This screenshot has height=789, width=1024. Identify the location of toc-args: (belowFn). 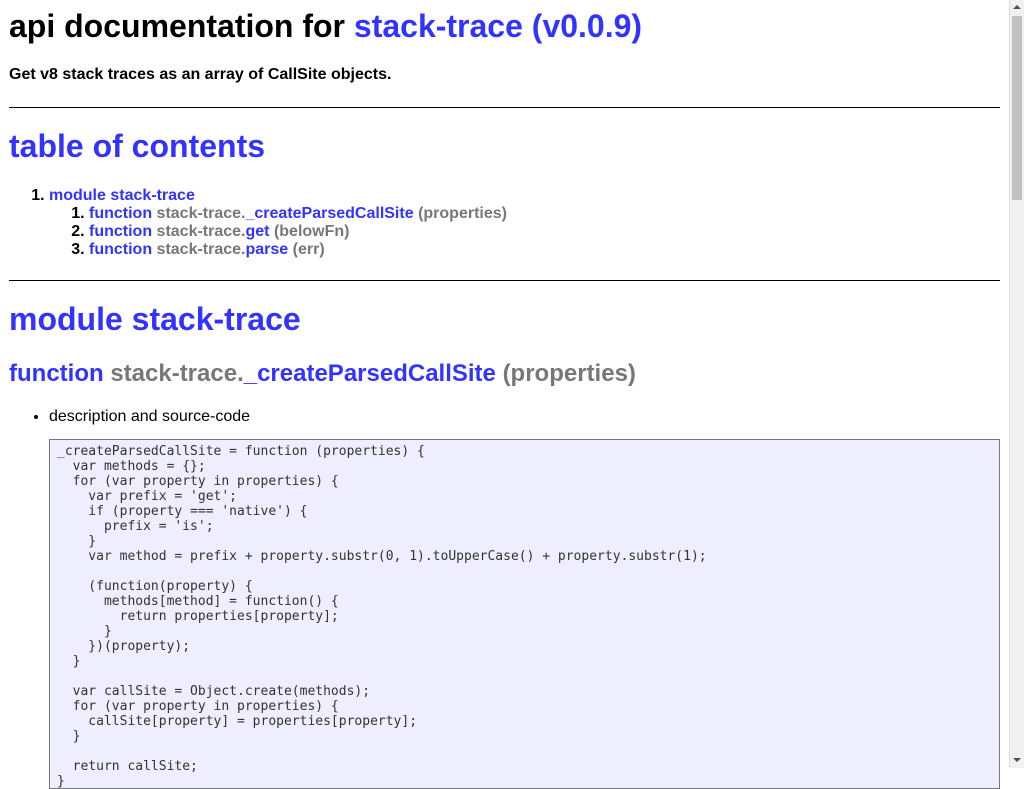
(311, 231).